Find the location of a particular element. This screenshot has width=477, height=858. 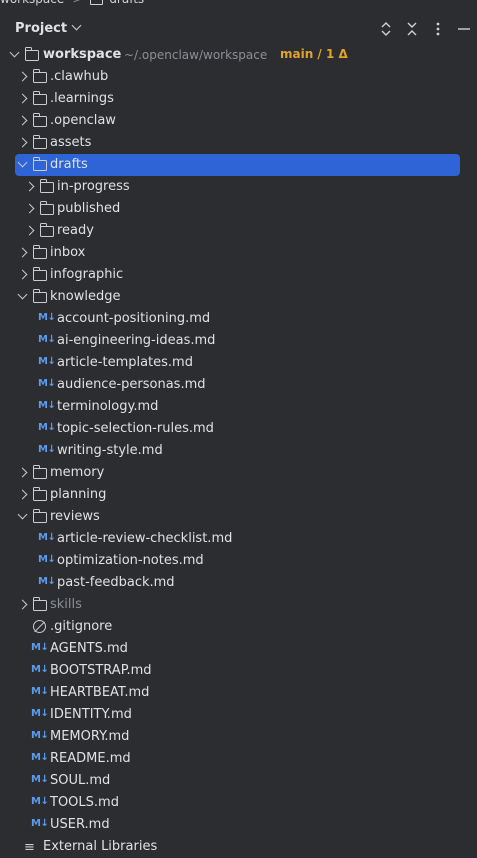

minimize-icon is located at coordinates (464, 29).